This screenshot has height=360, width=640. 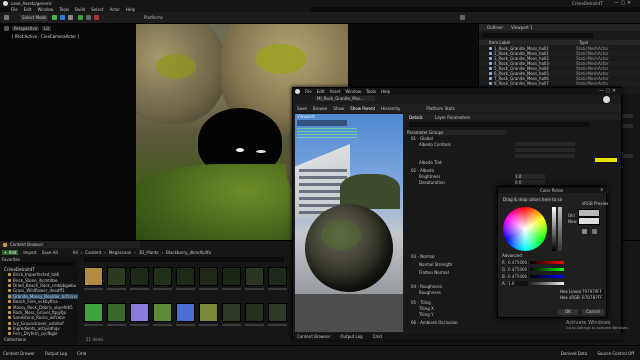 I want to click on viewport-menu-icon, so click(x=6, y=28).